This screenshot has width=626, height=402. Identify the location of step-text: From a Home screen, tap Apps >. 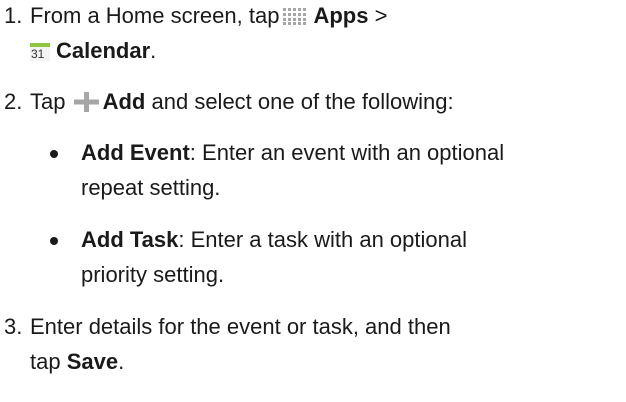
(208, 16).